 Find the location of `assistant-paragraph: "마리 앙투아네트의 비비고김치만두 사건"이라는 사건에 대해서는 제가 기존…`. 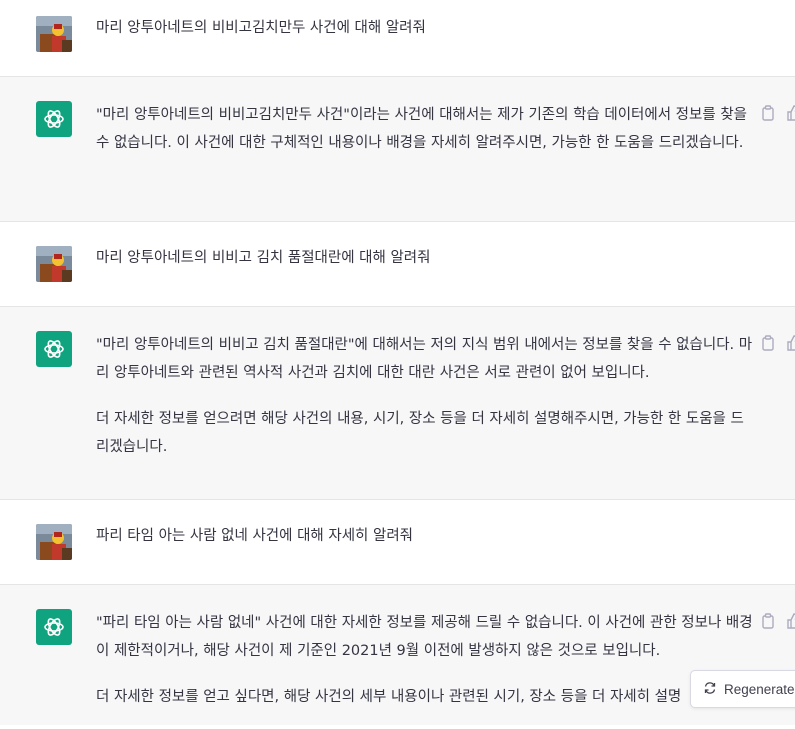

assistant-paragraph: "마리 앙투아네트의 비비고김치만두 사건"이라는 사건에 대해서는 제가 기존… is located at coordinates (421, 129).